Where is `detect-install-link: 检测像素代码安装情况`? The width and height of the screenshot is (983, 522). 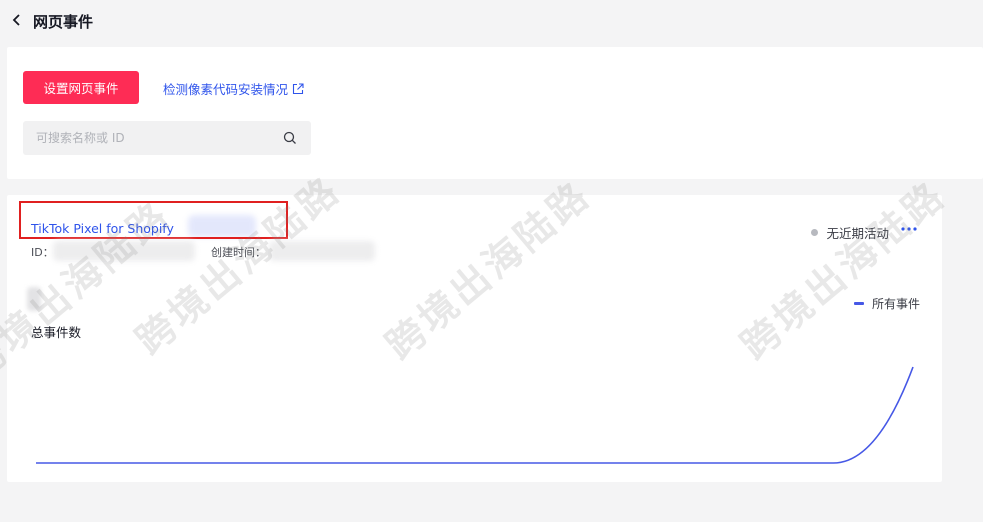
detect-install-link: 检测像素代码安装情况 is located at coordinates (233, 88).